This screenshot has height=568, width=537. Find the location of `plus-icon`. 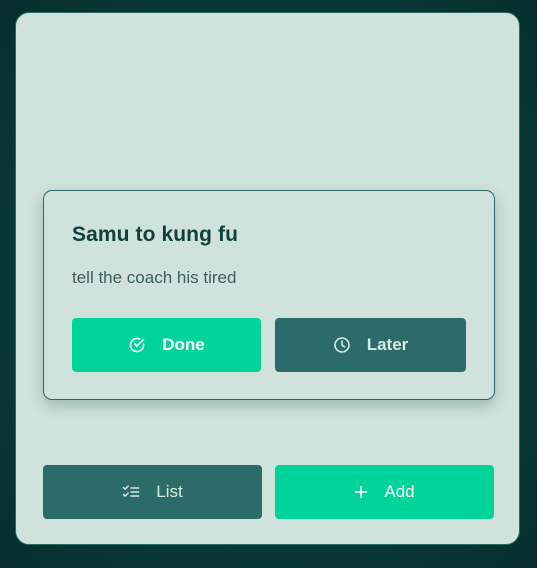

plus-icon is located at coordinates (361, 492).